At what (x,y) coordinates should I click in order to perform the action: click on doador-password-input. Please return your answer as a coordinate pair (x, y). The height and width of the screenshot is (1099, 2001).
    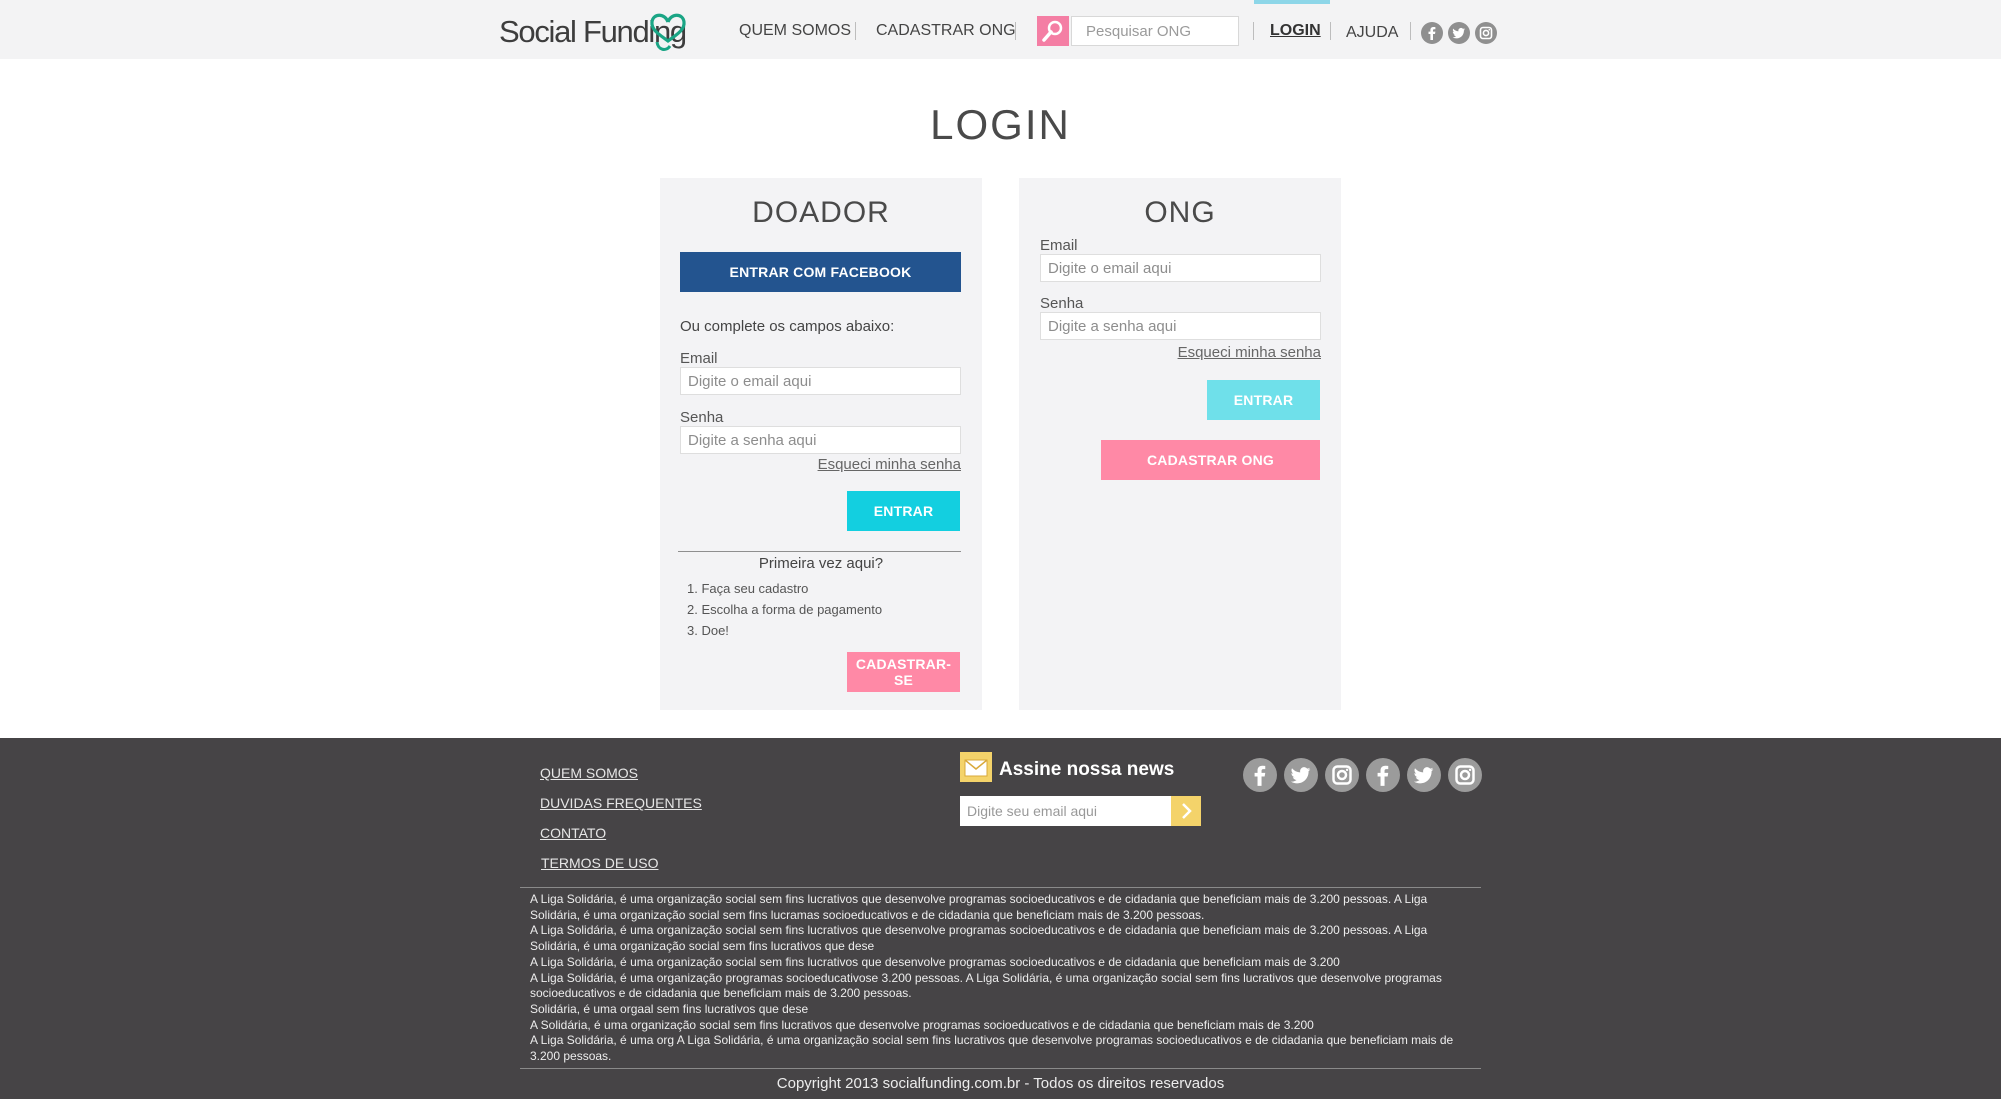
    Looking at the image, I should click on (820, 440).